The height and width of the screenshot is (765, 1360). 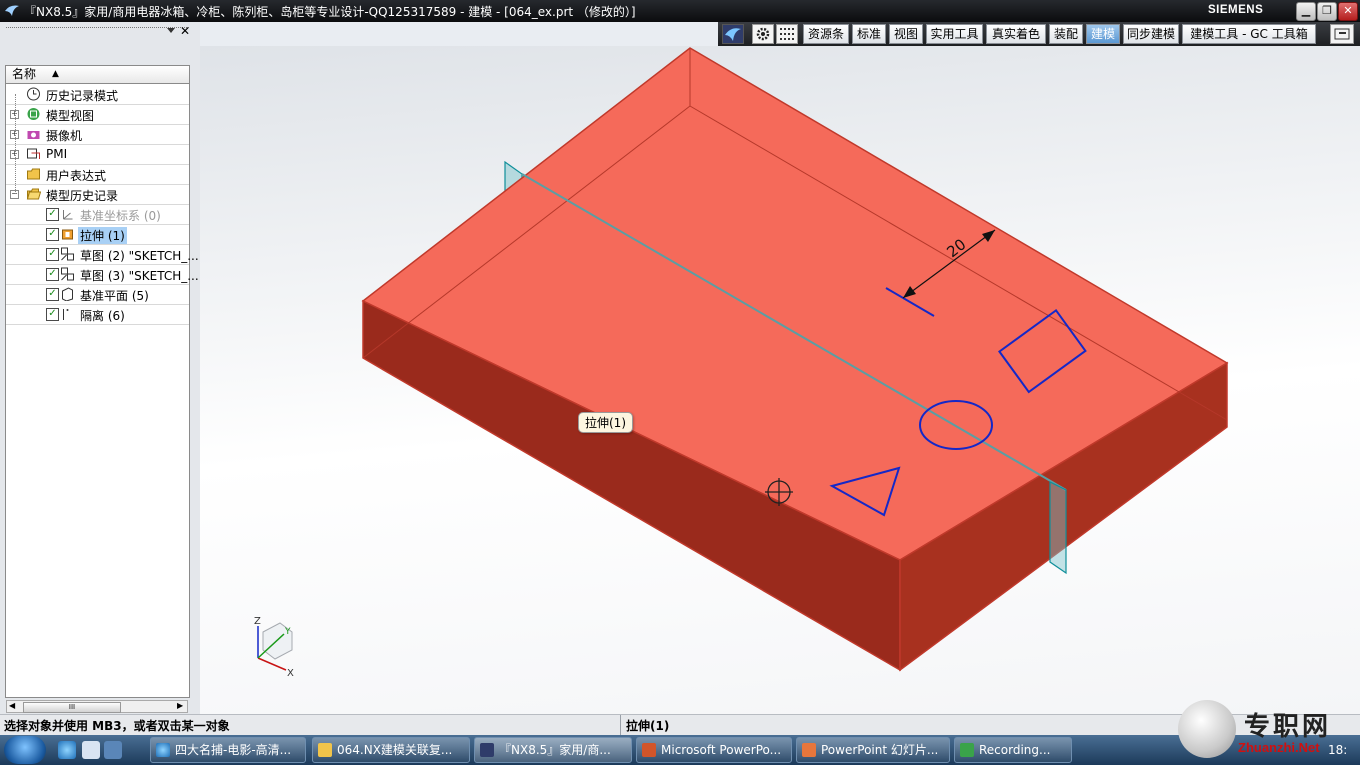 What do you see at coordinates (82, 96) in the screenshot?
I see `tree-node-label: 历史记录模式` at bounding box center [82, 96].